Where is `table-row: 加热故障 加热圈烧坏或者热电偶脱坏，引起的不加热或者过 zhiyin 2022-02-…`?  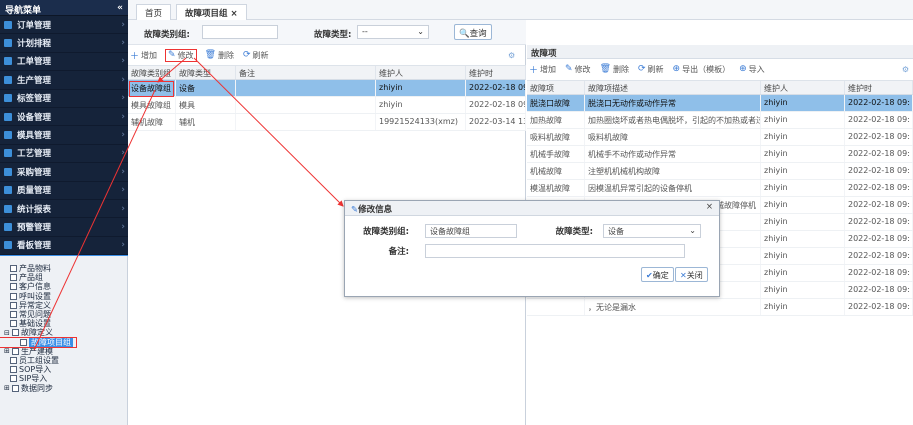
table-row: 加热故障 加热圈烧坏或者热电偶脱坏，引起的不加热或者过 zhiyin 2022-02-… is located at coordinates (720, 120).